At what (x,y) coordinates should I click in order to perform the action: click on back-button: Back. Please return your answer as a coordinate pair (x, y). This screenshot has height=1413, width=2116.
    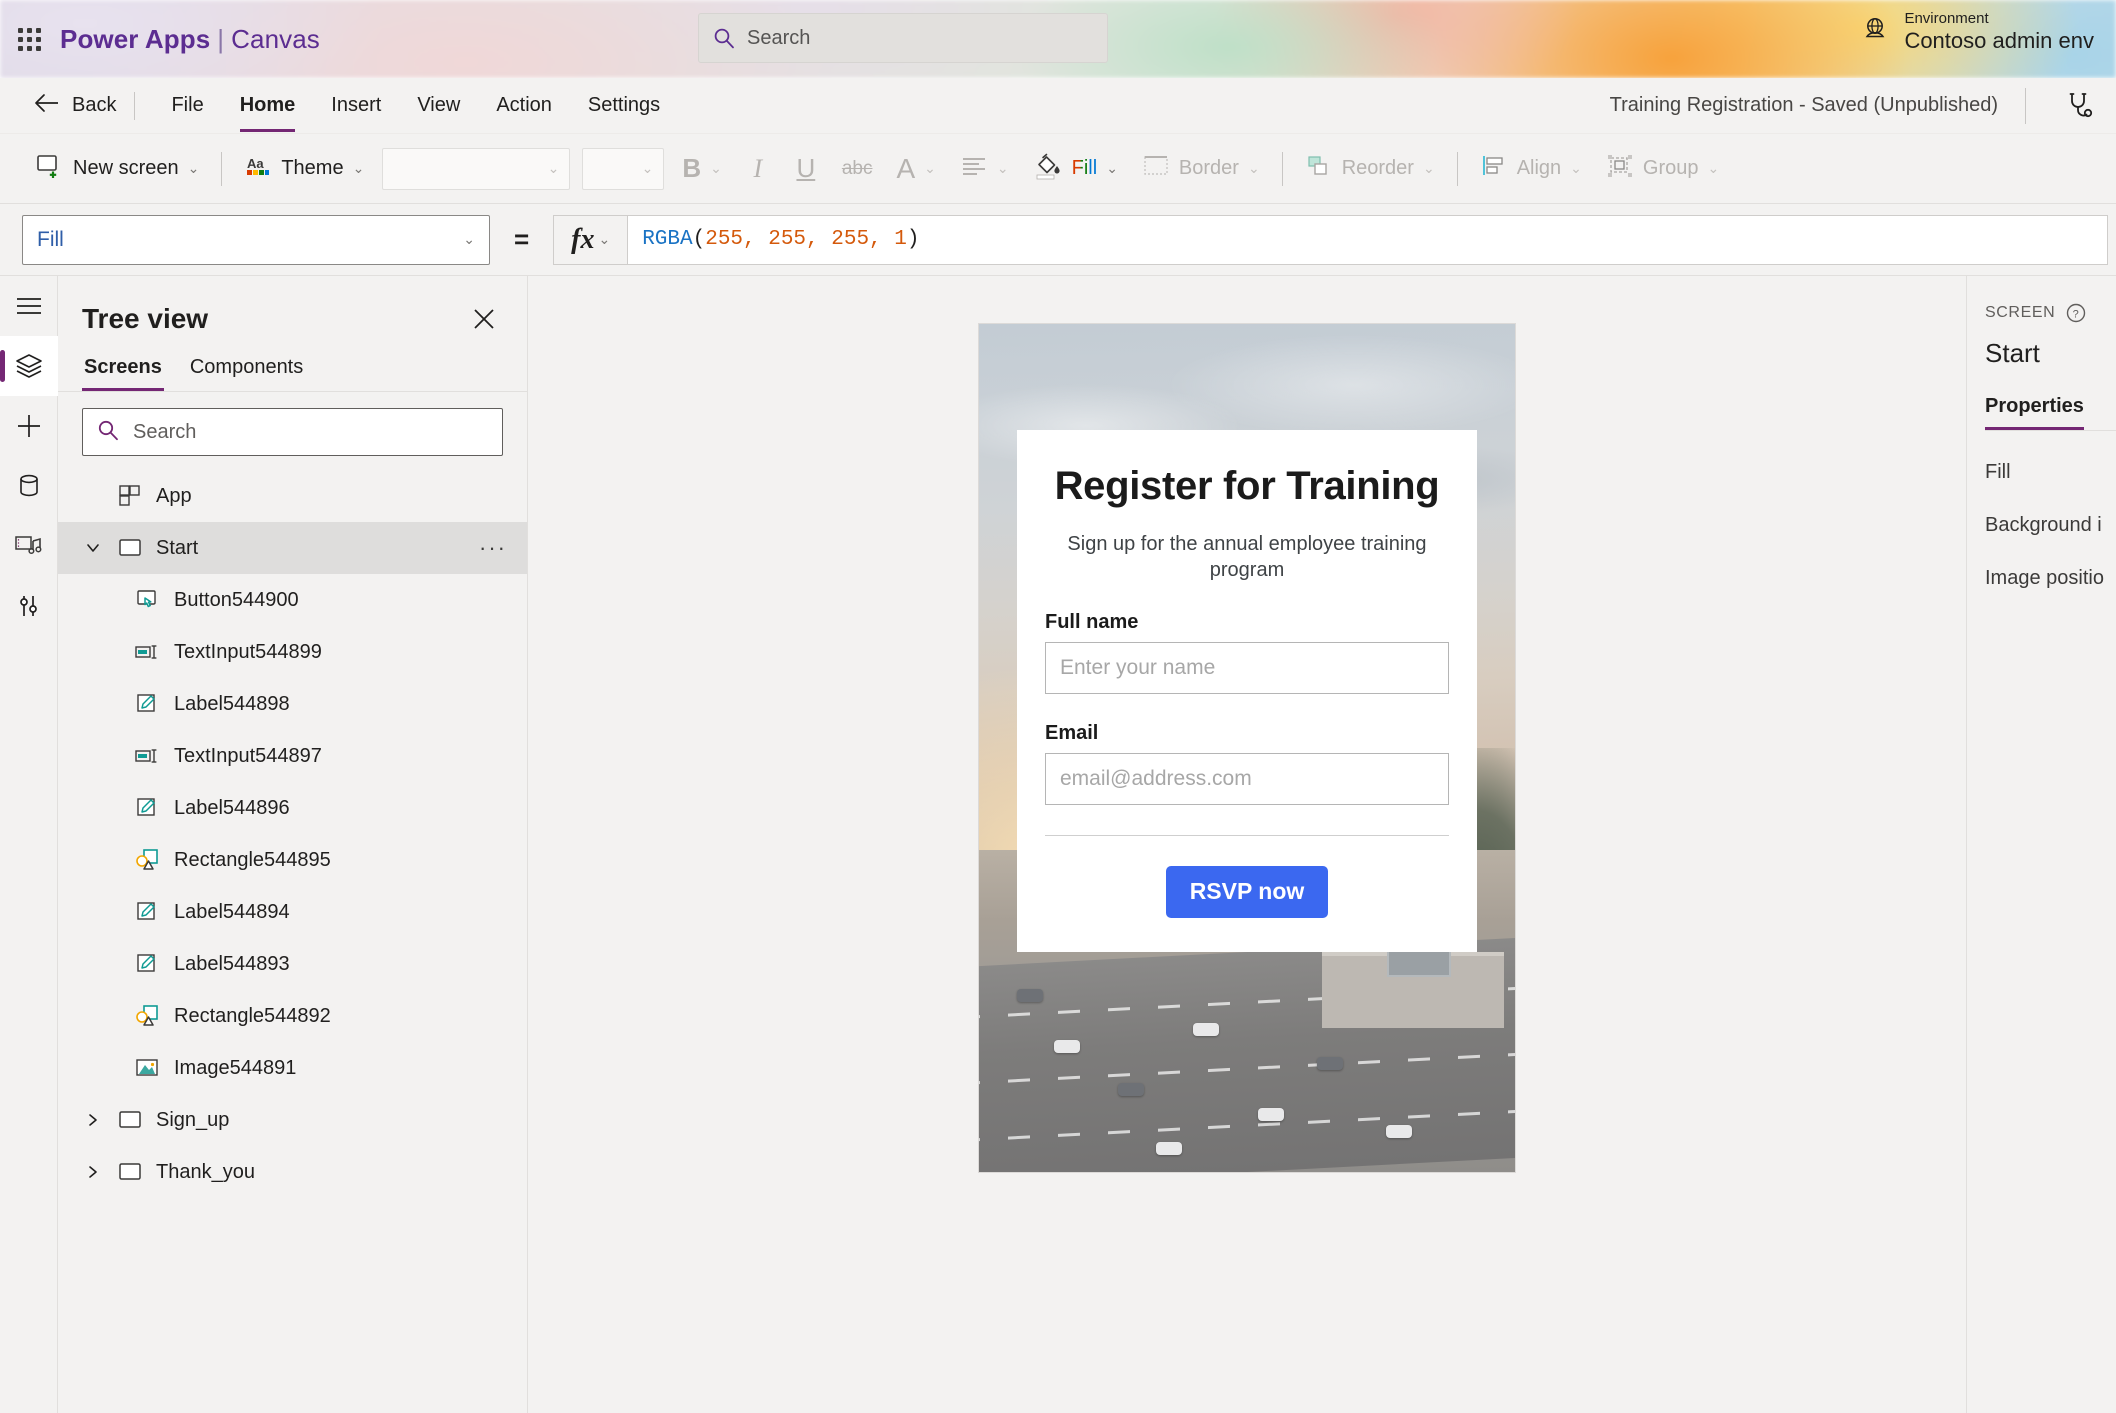
    Looking at the image, I should click on (75, 106).